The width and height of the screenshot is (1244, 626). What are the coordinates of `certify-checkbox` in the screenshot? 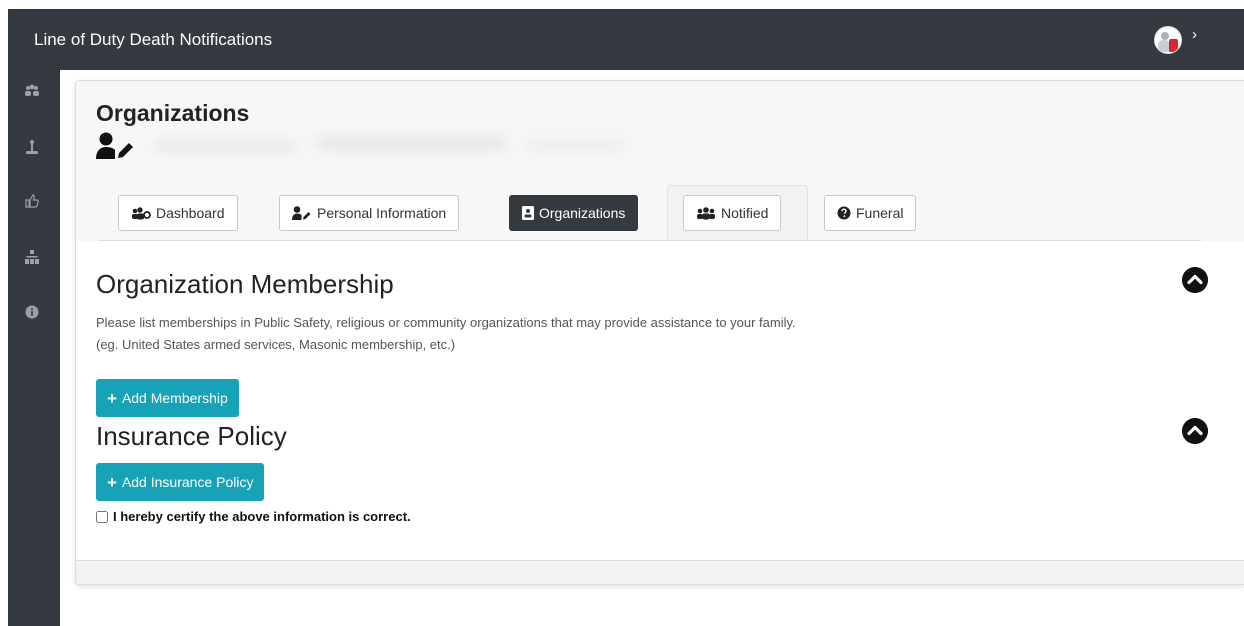 It's located at (102, 516).